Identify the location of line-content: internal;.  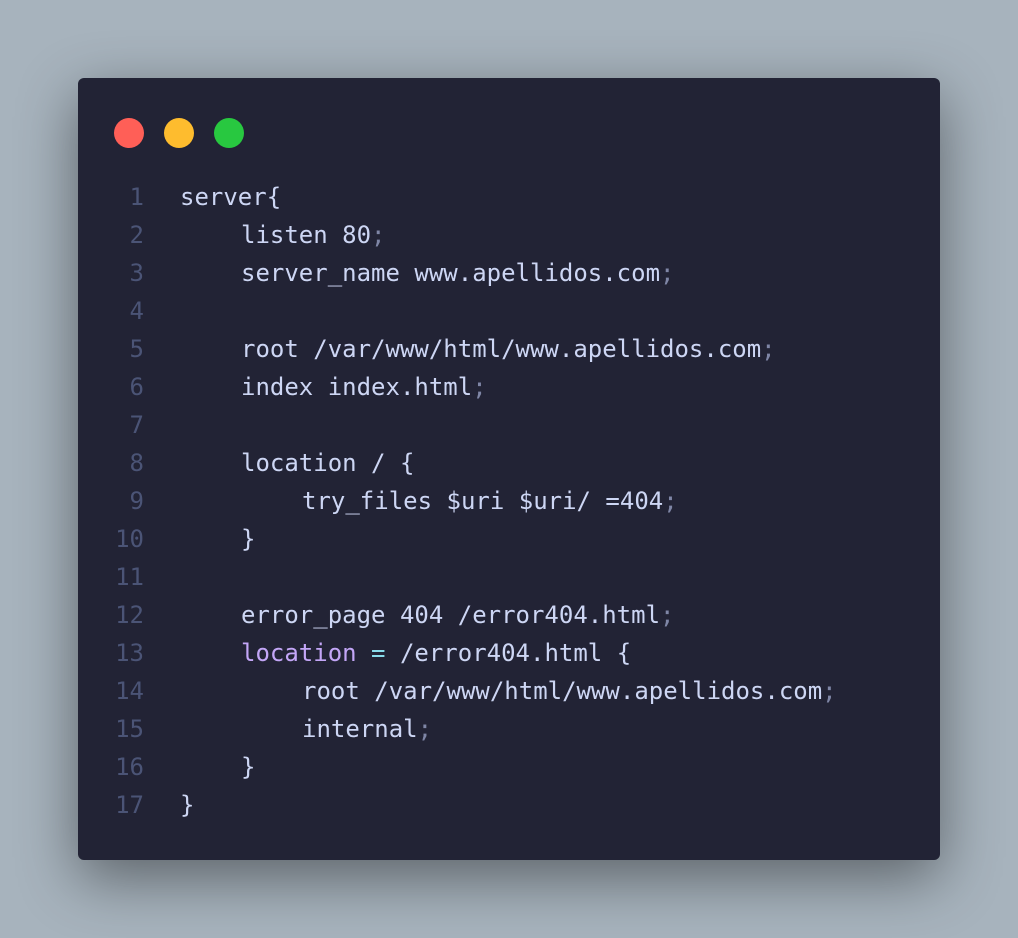
(306, 729).